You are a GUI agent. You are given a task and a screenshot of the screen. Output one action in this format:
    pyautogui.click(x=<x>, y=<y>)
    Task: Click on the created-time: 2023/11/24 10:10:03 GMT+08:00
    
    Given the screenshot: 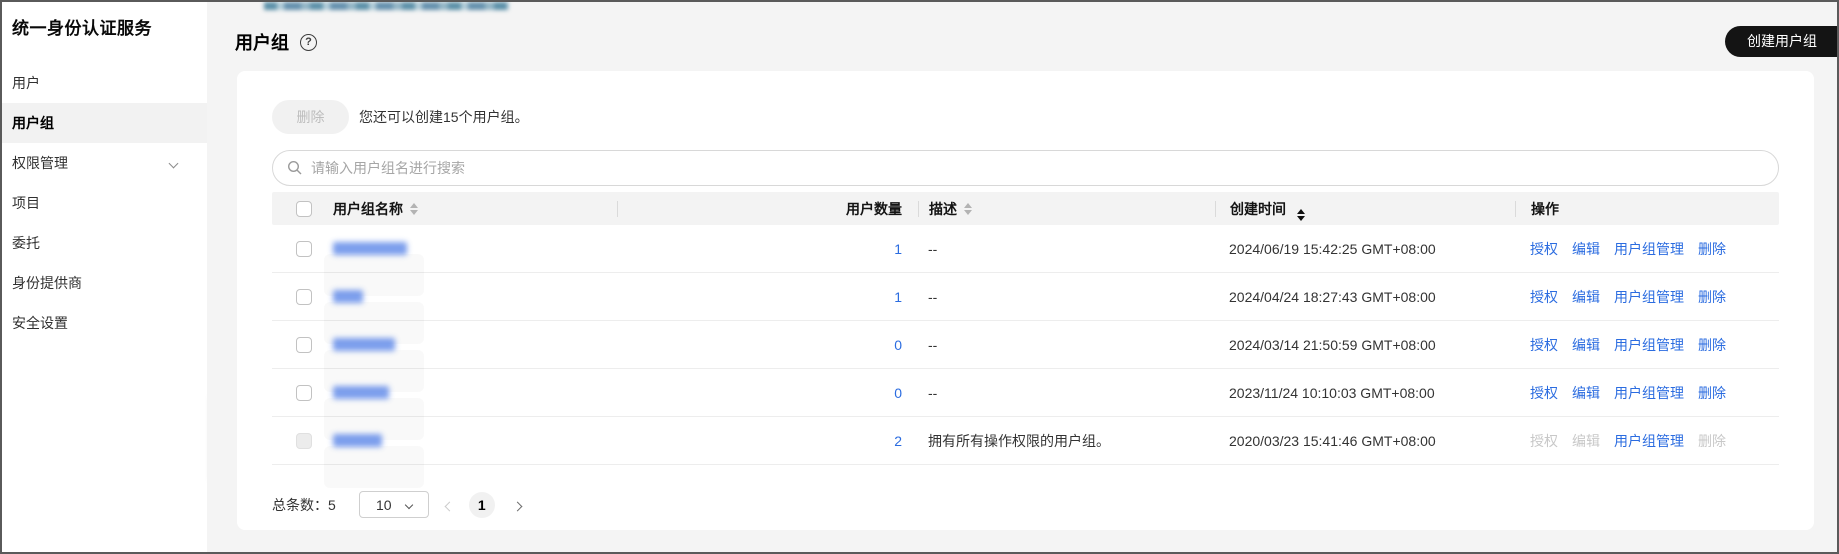 What is the action you would take?
    pyautogui.click(x=1332, y=392)
    